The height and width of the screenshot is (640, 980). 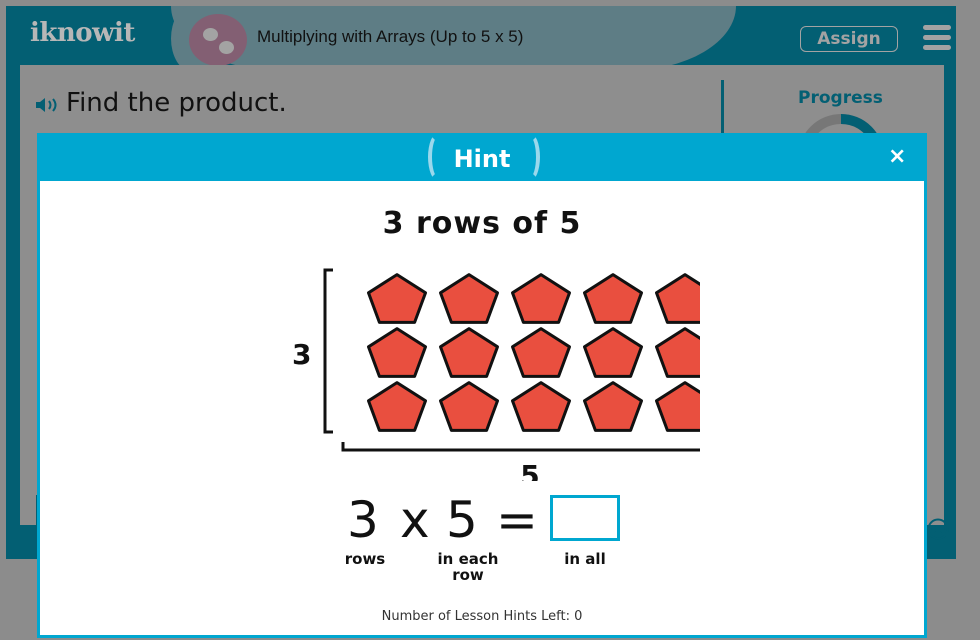 I want to click on in-all-caption: in all, so click(x=585, y=559).